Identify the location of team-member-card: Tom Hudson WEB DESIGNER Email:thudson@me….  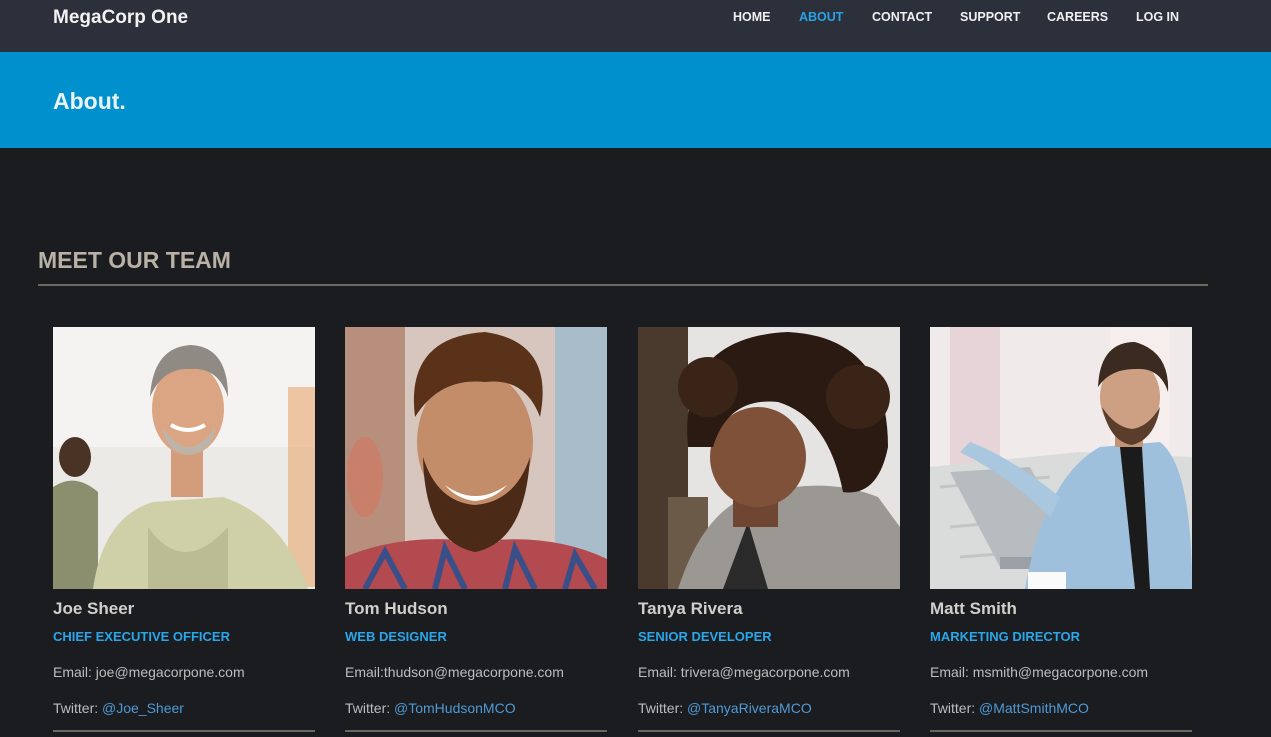
(476, 529).